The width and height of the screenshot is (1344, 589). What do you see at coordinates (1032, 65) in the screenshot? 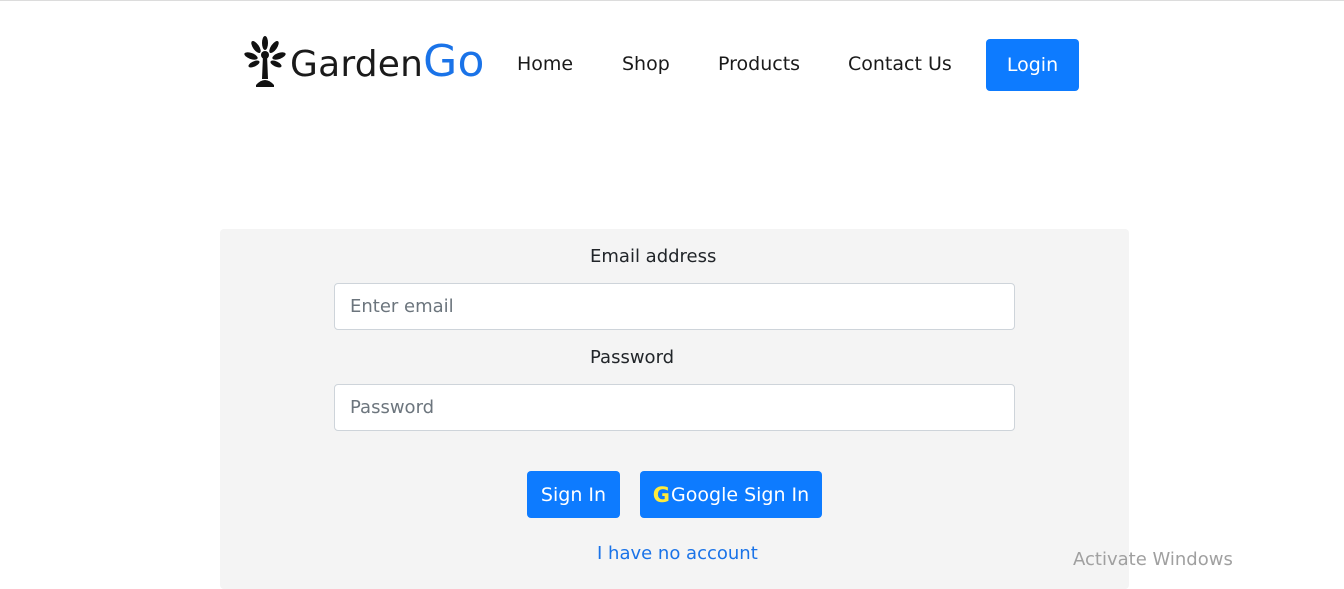
I see `login-button: Login` at bounding box center [1032, 65].